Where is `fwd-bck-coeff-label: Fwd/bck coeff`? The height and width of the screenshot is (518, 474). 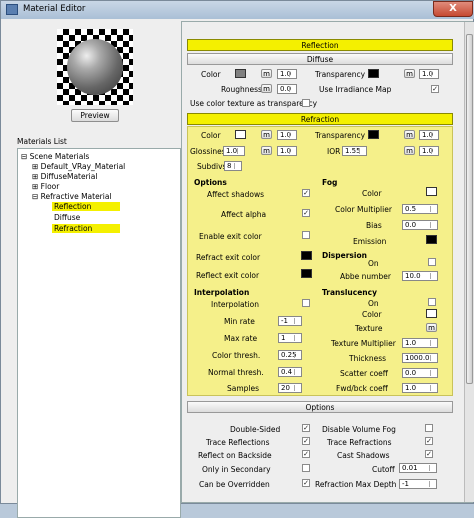 fwd-bck-coeff-label: Fwd/bck coeff is located at coordinates (362, 388).